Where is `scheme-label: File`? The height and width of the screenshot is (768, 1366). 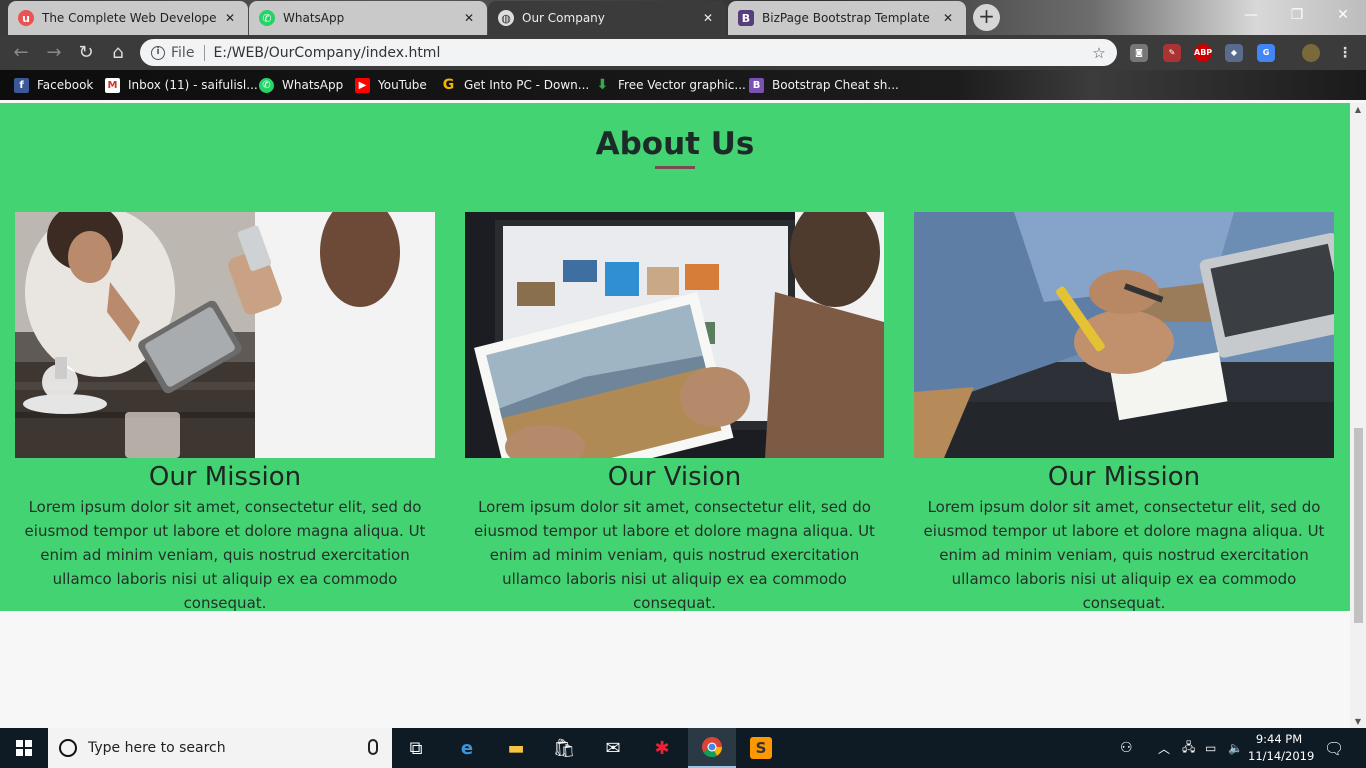
scheme-label: File is located at coordinates (183, 52).